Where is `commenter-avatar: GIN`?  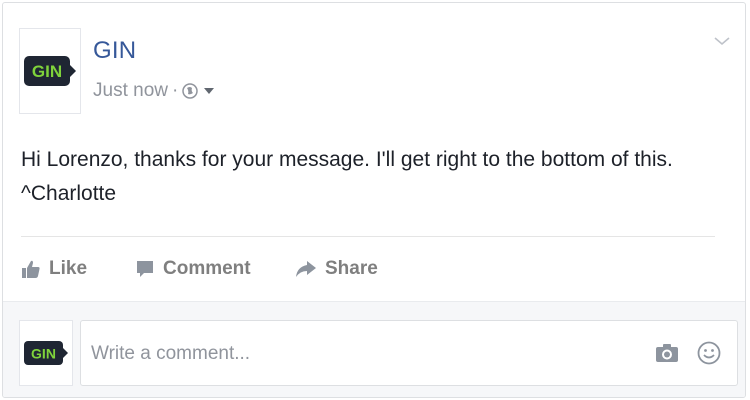
commenter-avatar: GIN is located at coordinates (46, 353).